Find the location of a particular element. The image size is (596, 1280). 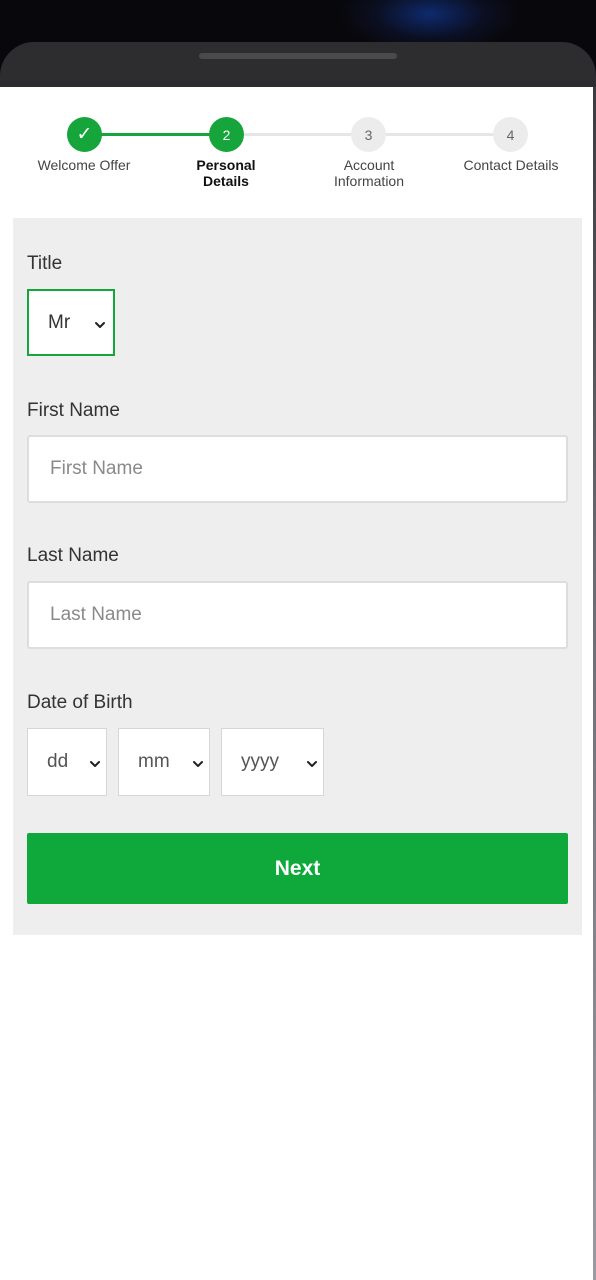

title-select-value: Mr is located at coordinates (59, 322).